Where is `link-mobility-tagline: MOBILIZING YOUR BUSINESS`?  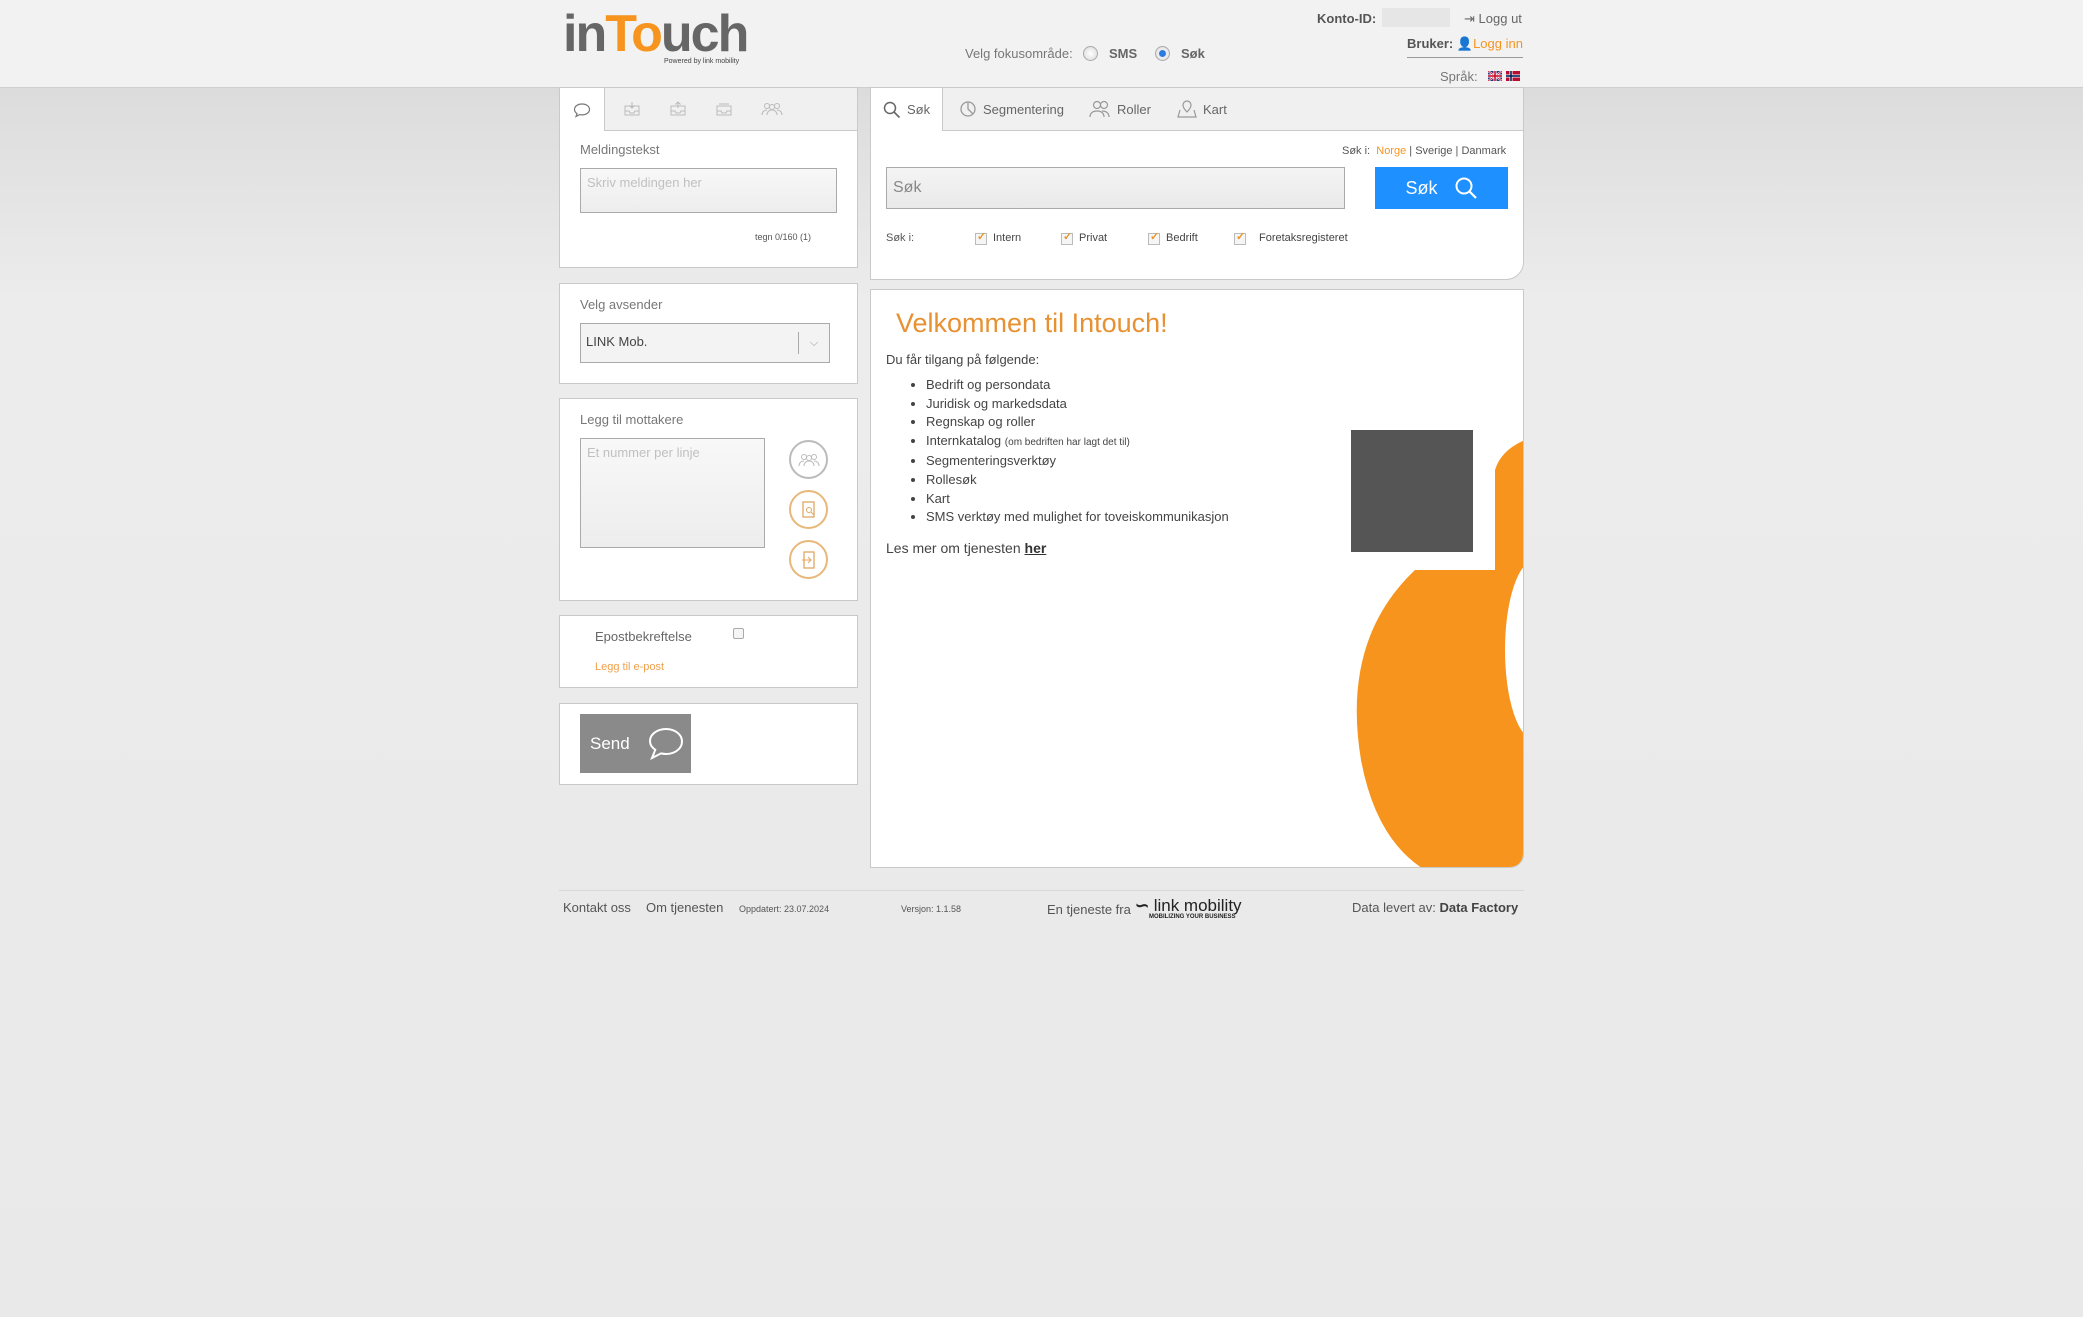
link-mobility-tagline: MOBILIZING YOUR BUSINESS is located at coordinates (1192, 917).